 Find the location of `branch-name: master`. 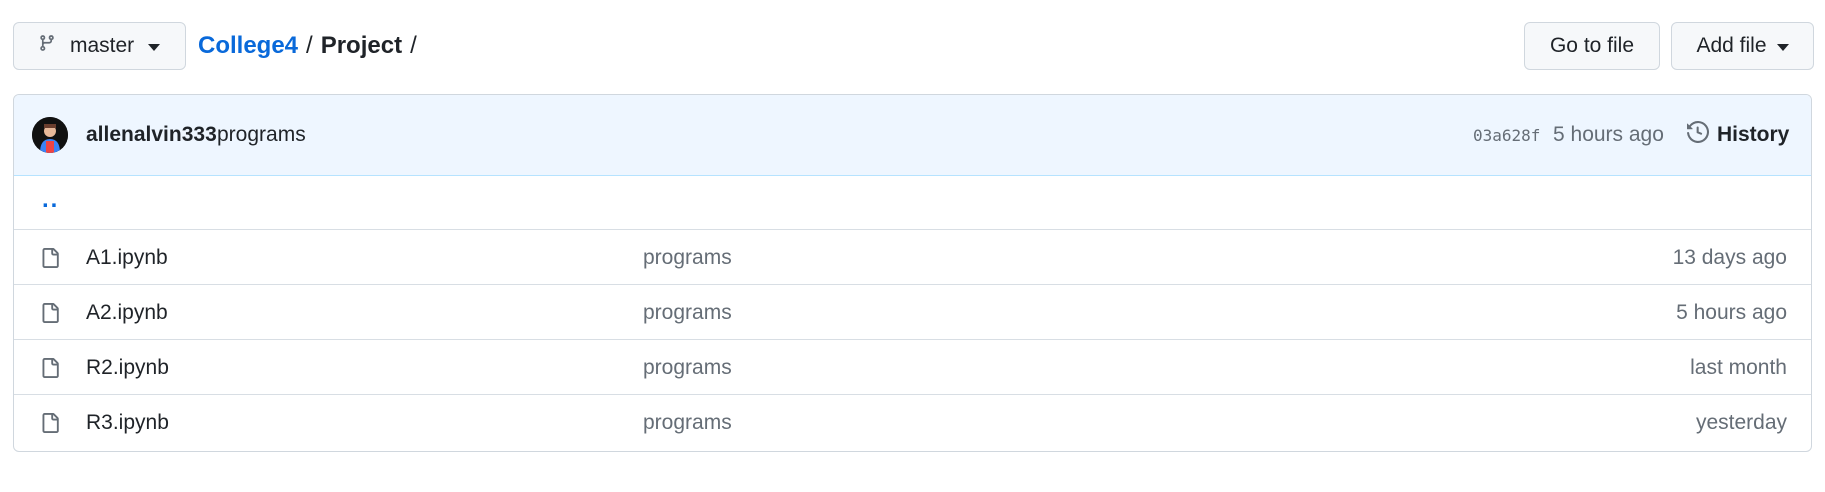

branch-name: master is located at coordinates (102, 45).